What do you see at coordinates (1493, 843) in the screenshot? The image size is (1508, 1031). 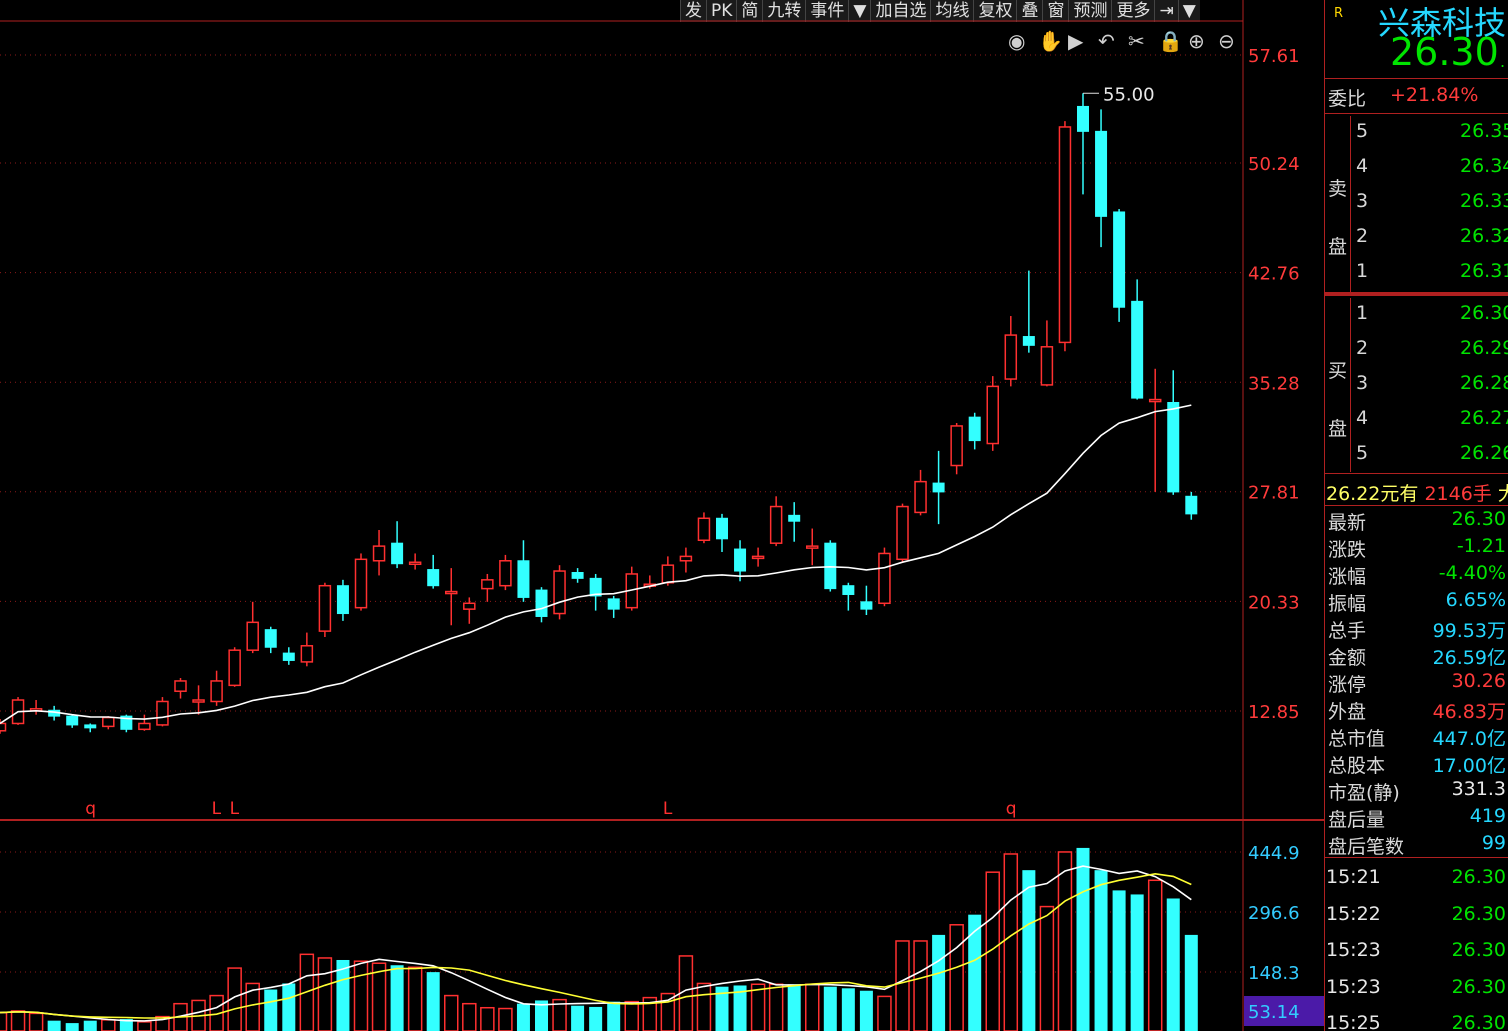 I see `stat-value: 99` at bounding box center [1493, 843].